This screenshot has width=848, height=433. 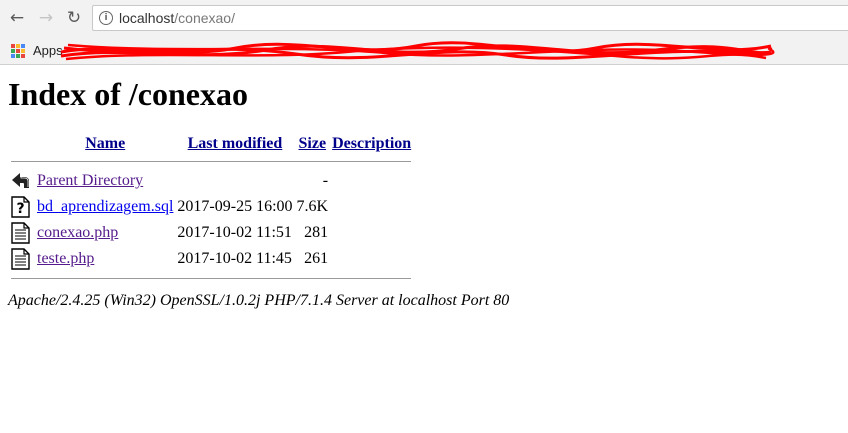 I want to click on address-bar: i localhost/conexao/, so click(x=470, y=18).